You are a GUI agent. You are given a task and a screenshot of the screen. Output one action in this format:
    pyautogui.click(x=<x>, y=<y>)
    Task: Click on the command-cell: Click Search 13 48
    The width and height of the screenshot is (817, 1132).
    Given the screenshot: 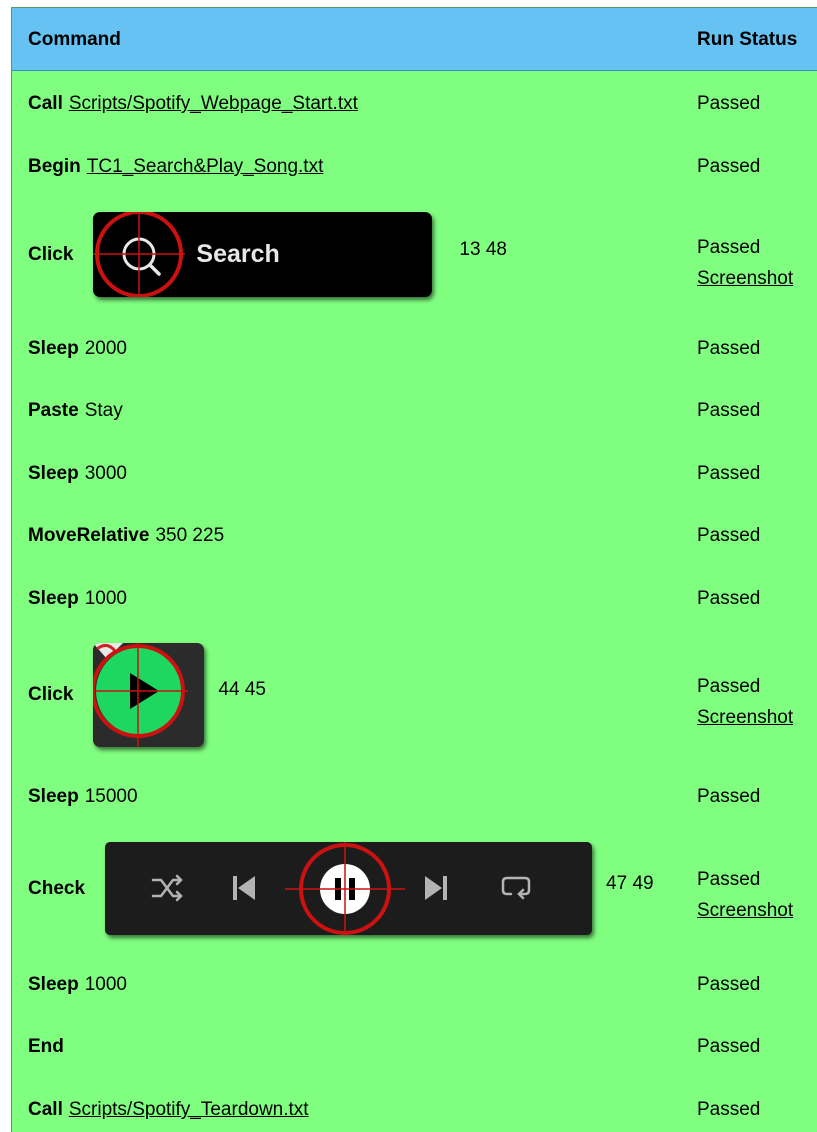 What is the action you would take?
    pyautogui.click(x=267, y=254)
    